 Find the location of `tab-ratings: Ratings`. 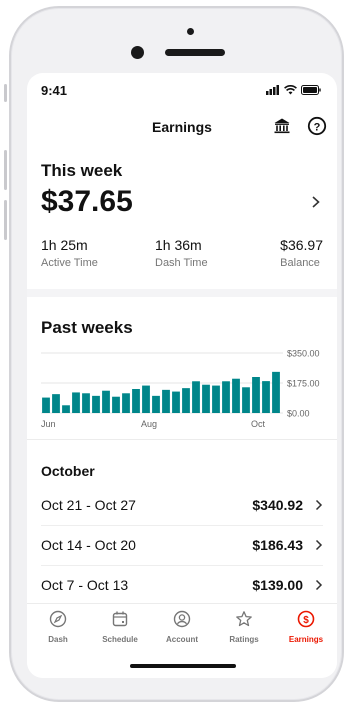

tab-ratings: Ratings is located at coordinates (244, 627).